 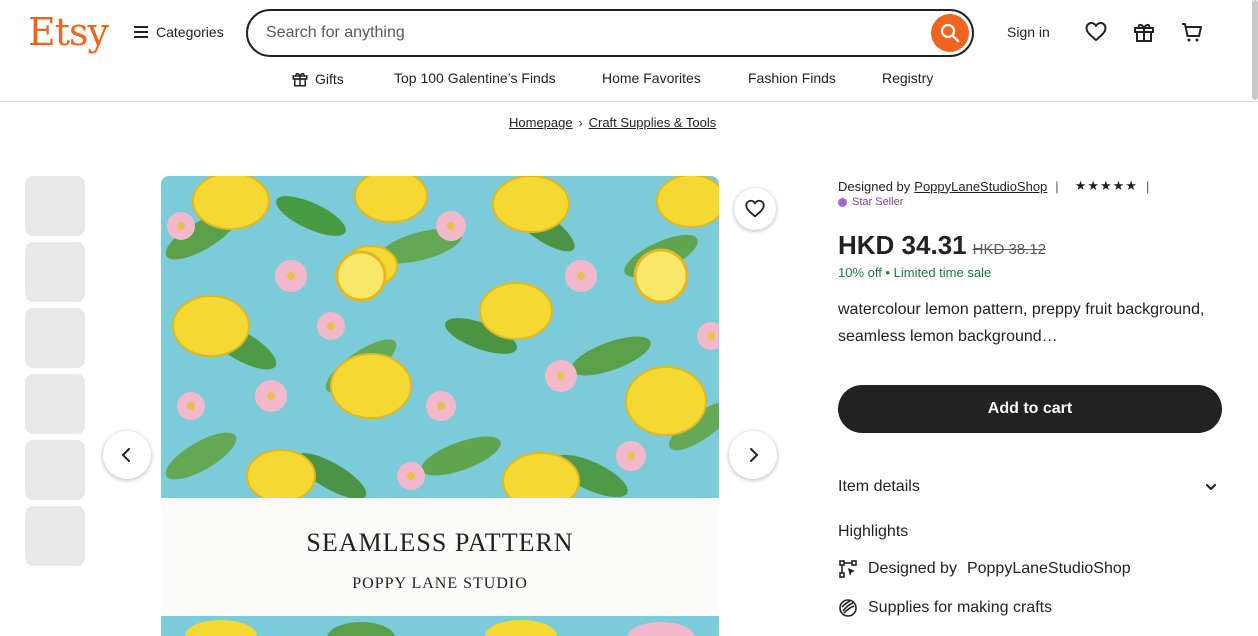 I want to click on designed-by-prefix: Designed by, so click(x=874, y=186).